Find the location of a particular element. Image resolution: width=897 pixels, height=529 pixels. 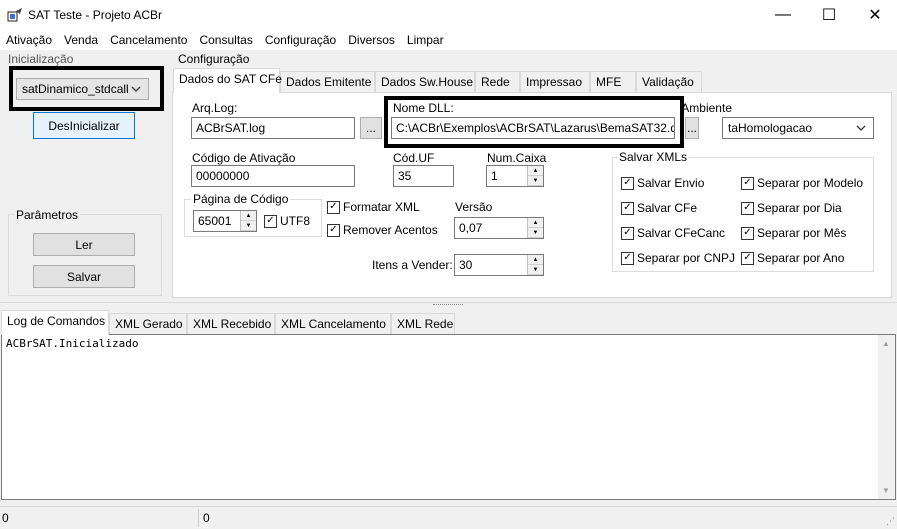

menu-ativacao: Ativação is located at coordinates (29, 40).